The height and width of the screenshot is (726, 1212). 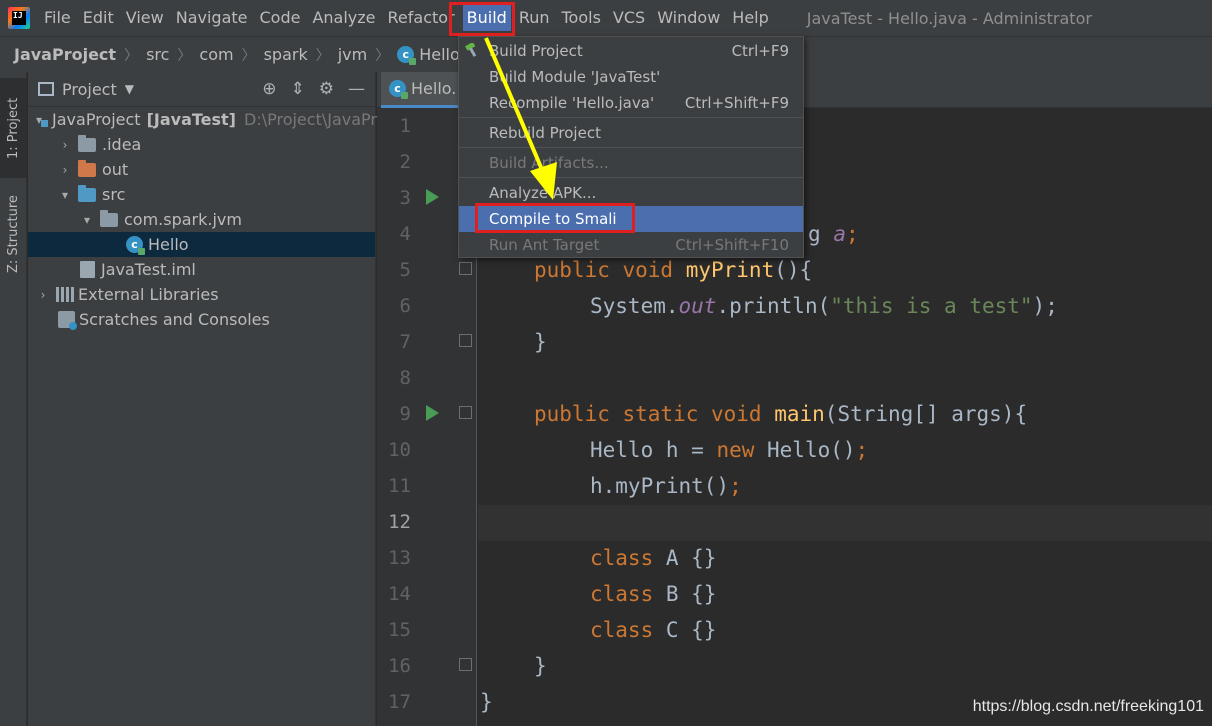 What do you see at coordinates (688, 18) in the screenshot?
I see `menu-window: Window` at bounding box center [688, 18].